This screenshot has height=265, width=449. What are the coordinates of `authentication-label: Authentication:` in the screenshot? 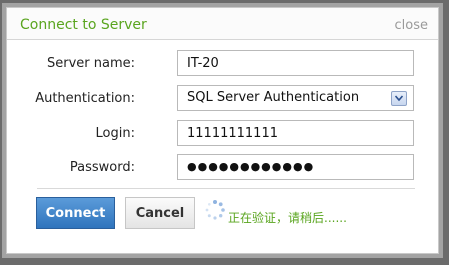 It's located at (85, 98).